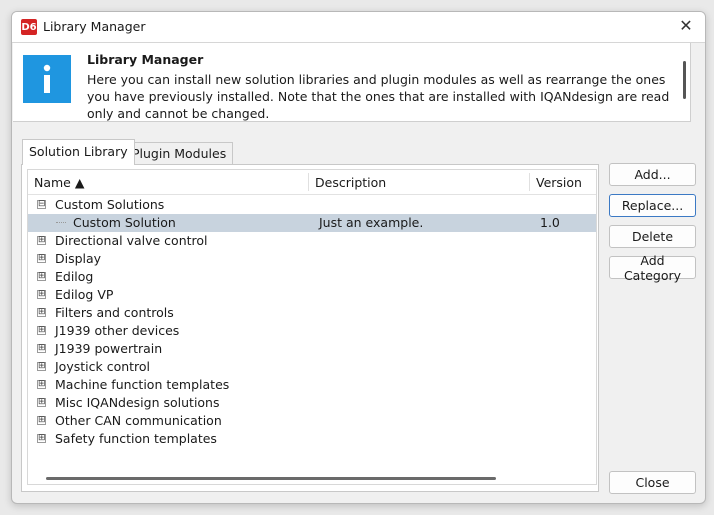  Describe the element at coordinates (312, 421) in the screenshot. I see `tree-row-other-can-communication: ⊞ Other CAN communication` at that location.